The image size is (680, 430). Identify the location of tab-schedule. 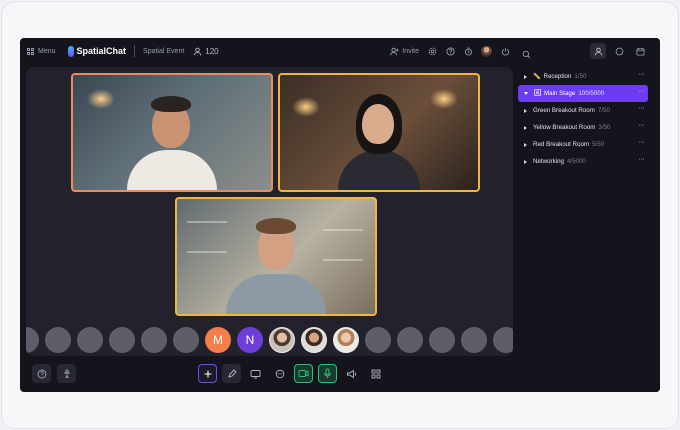
(640, 51).